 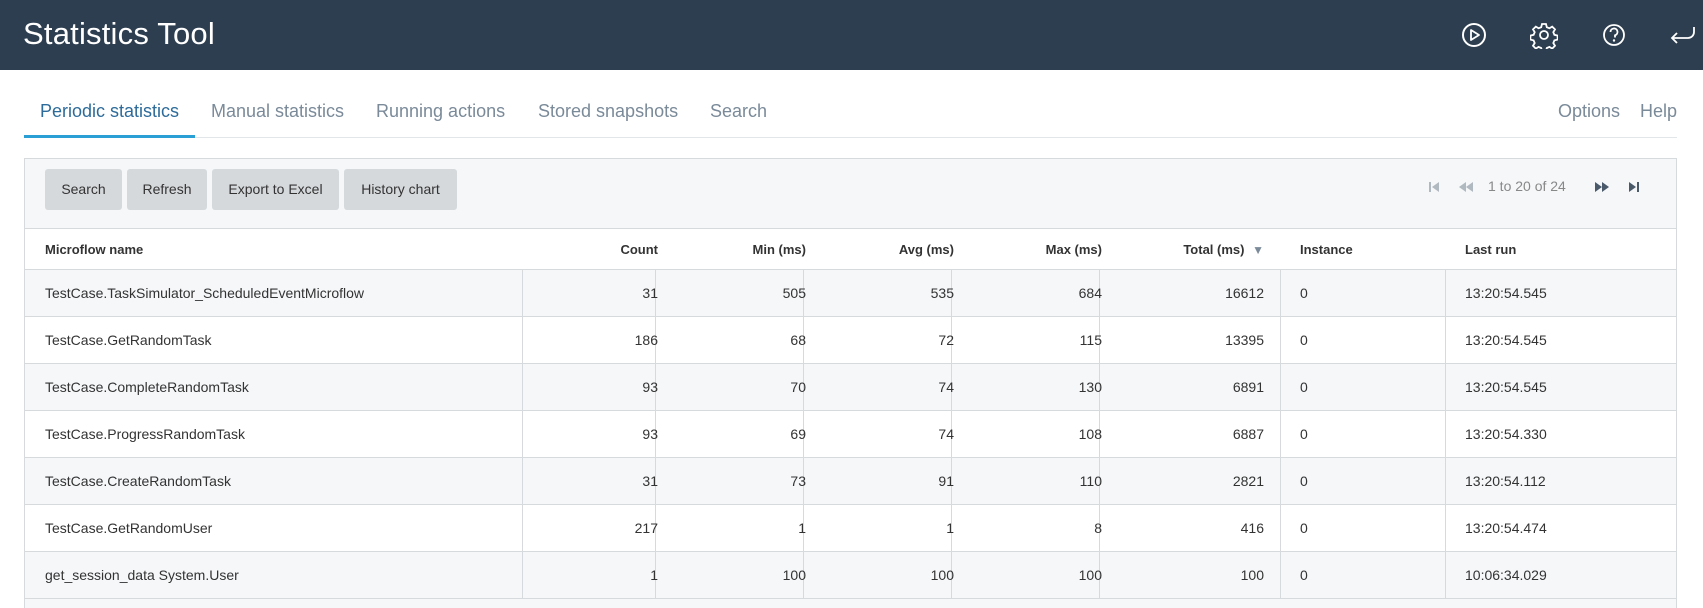 I want to click on return-arrow-icon, so click(x=1682, y=35).